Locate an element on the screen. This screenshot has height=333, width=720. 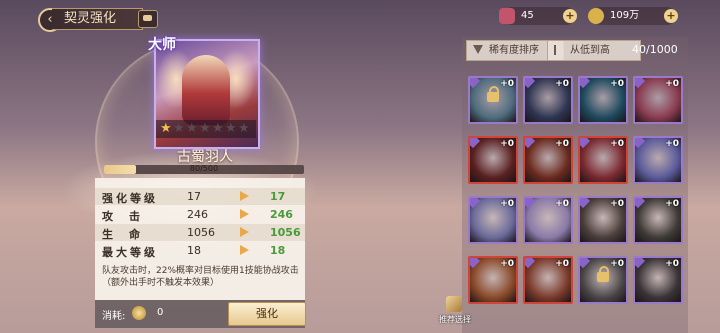
top-bar: ‹ 契灵强化 45 + 109万 + is located at coordinates (360, 17).